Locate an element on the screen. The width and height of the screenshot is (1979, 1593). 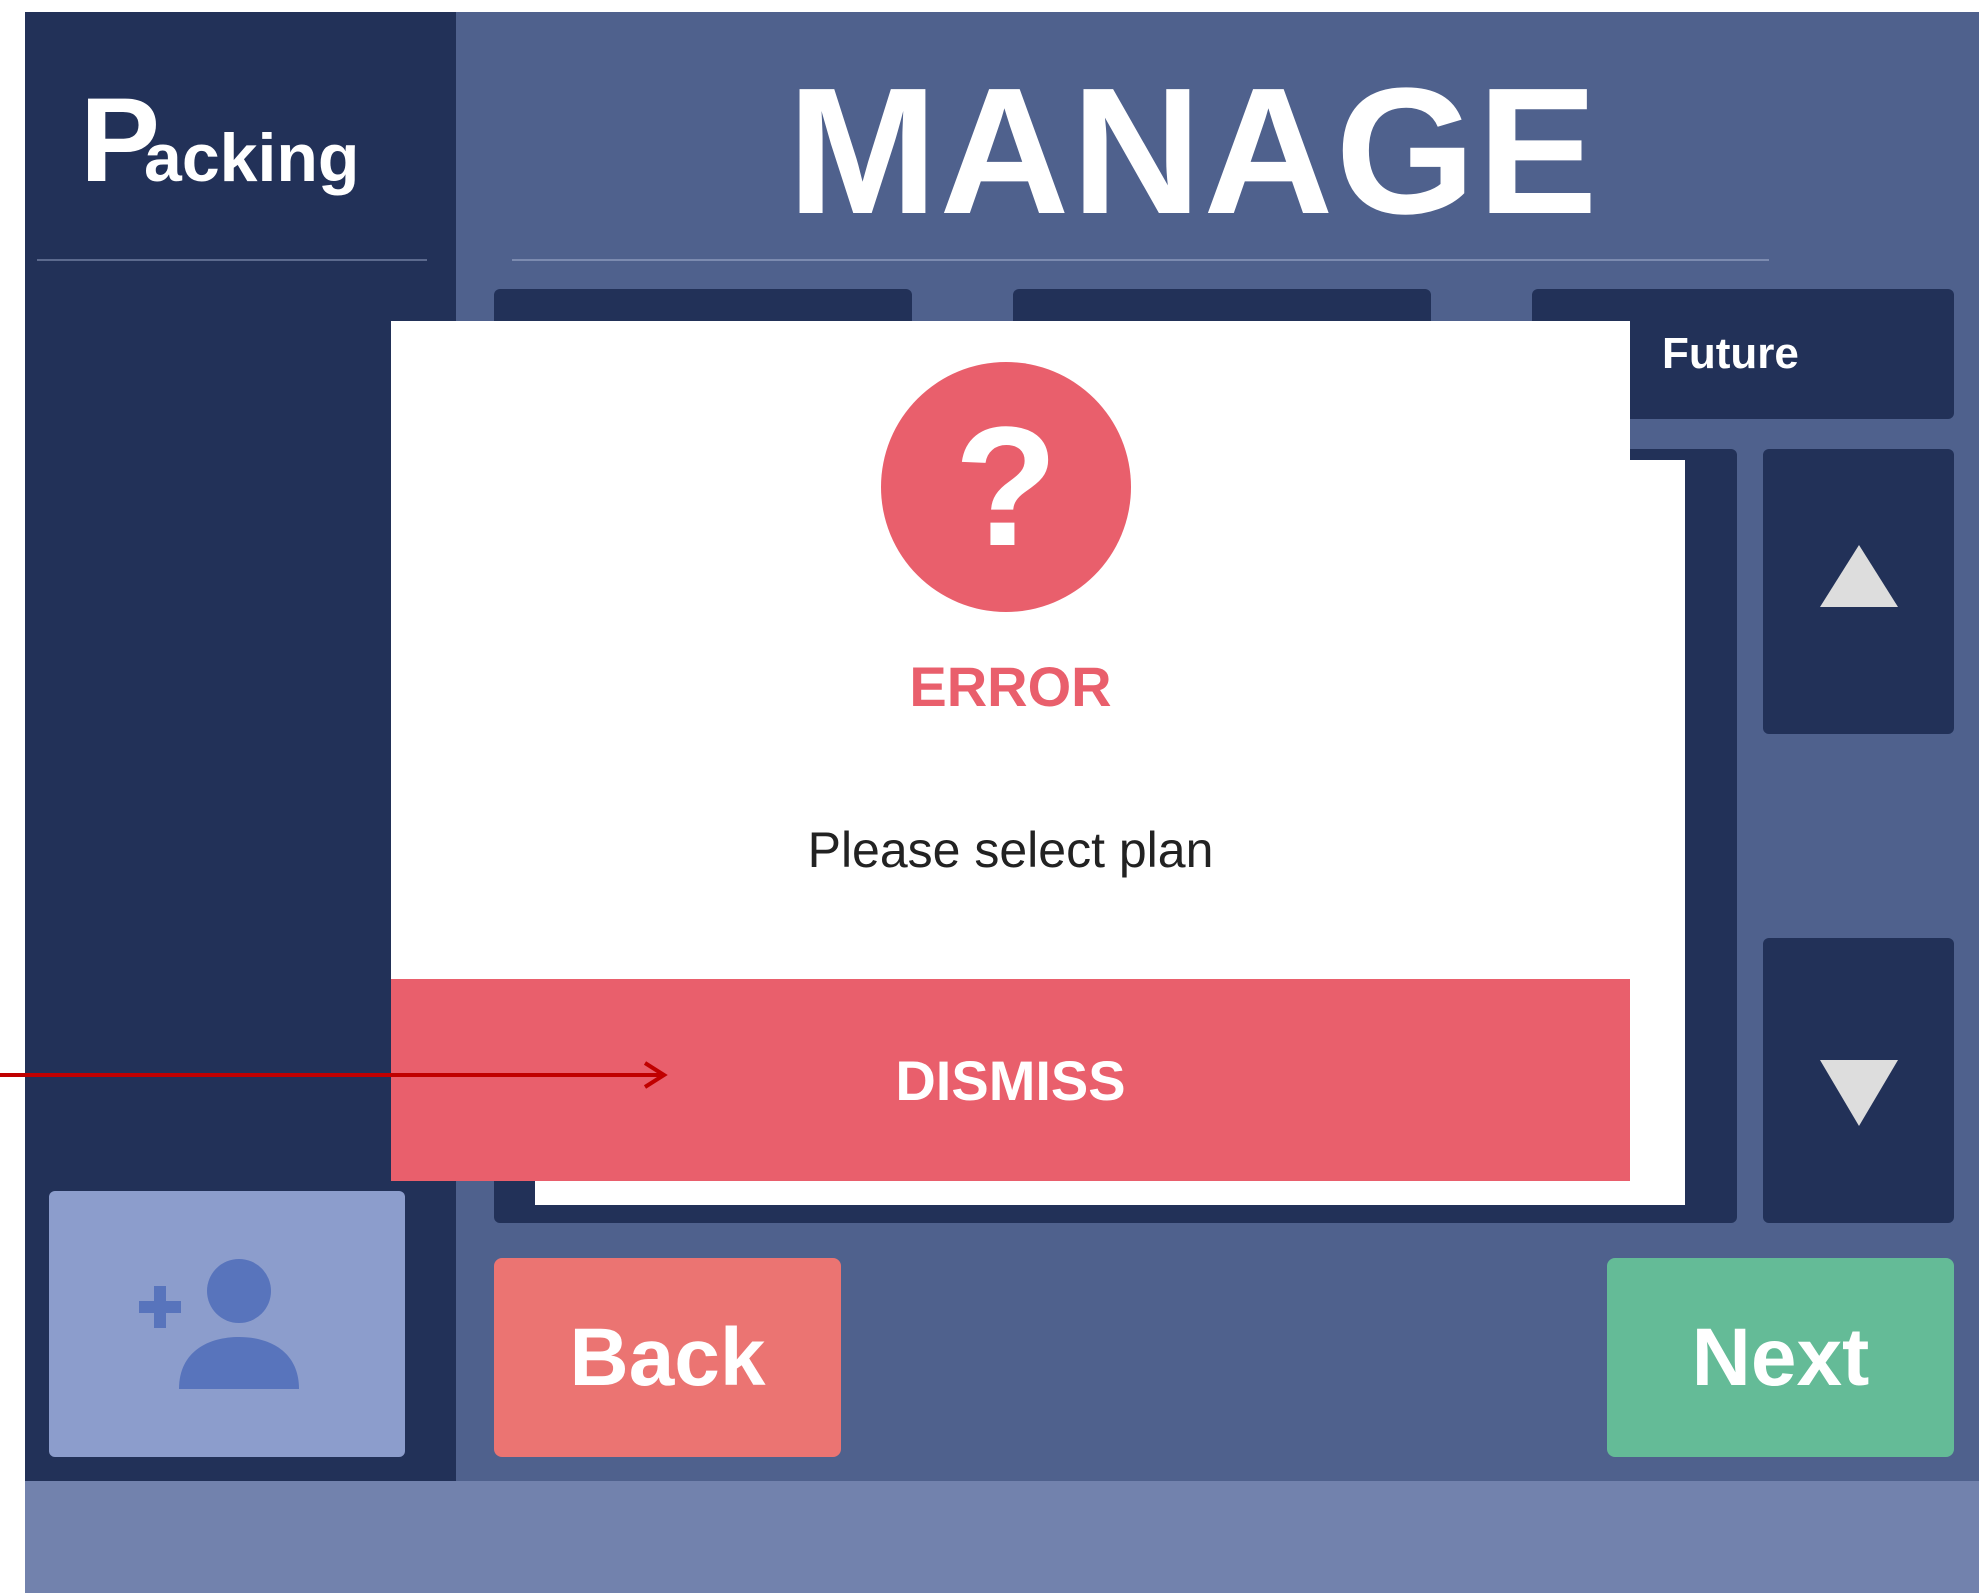
next-button: Next is located at coordinates (1780, 1357).